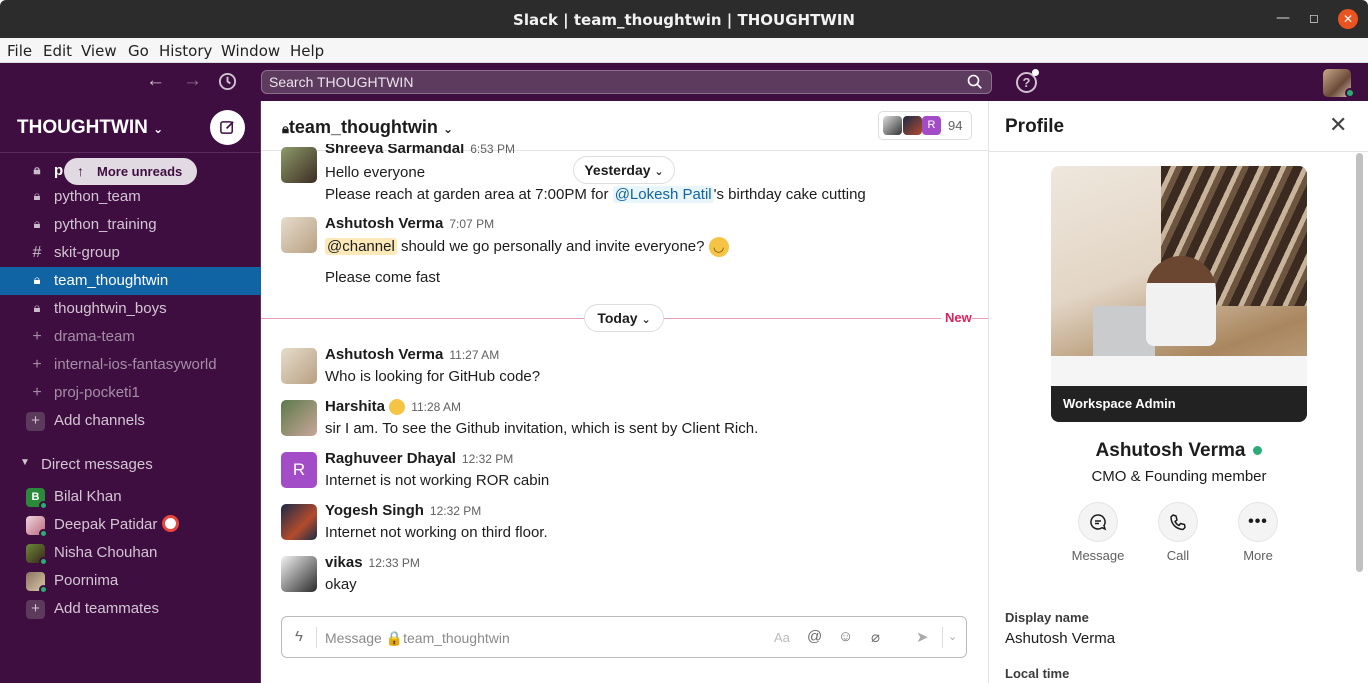 The image size is (1368, 683). I want to click on sidebar-item-internal-ios-fantasyworld: + internal-ios-fantasyworld, so click(130, 365).